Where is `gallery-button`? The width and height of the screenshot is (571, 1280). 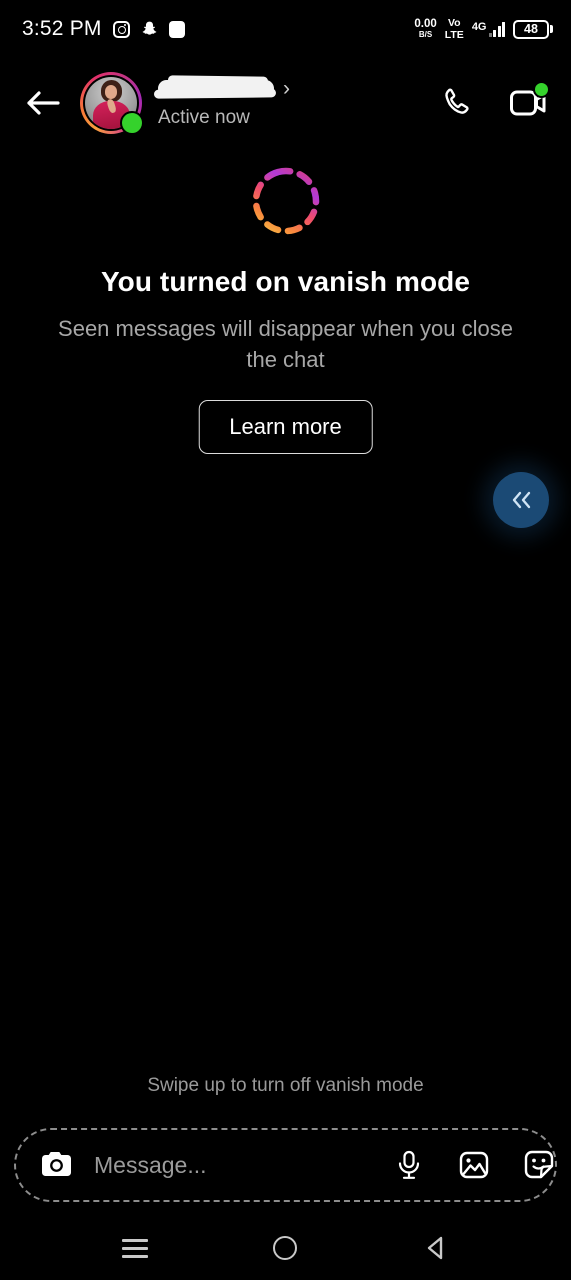
gallery-button is located at coordinates (474, 1165).